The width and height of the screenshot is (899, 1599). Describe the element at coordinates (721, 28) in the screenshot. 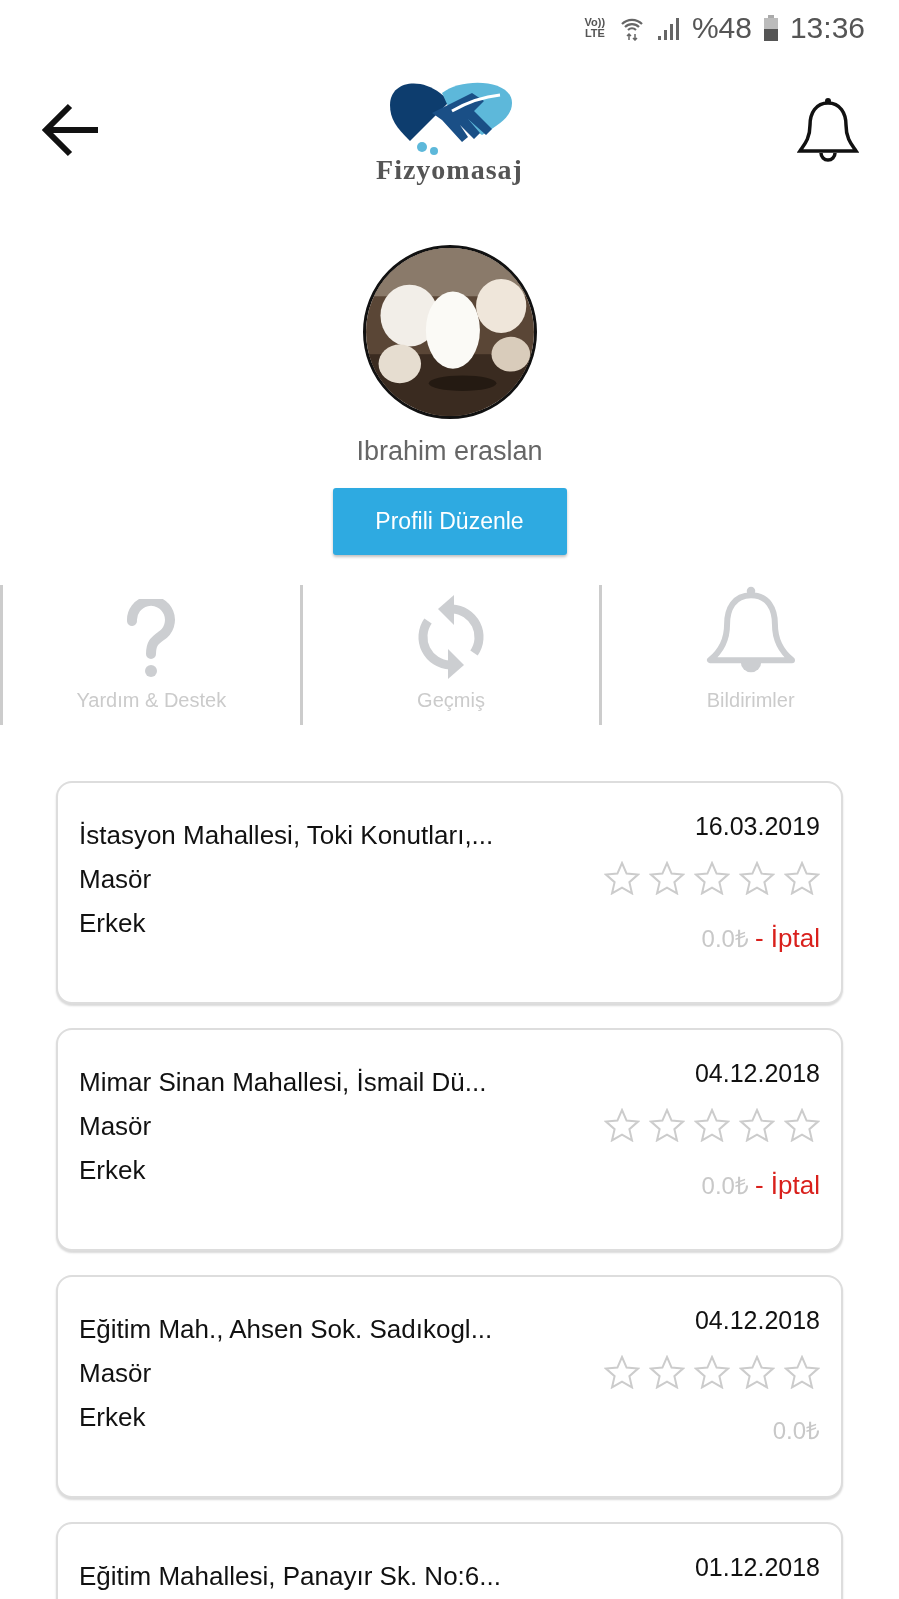

I see `battery-percent: %48` at that location.